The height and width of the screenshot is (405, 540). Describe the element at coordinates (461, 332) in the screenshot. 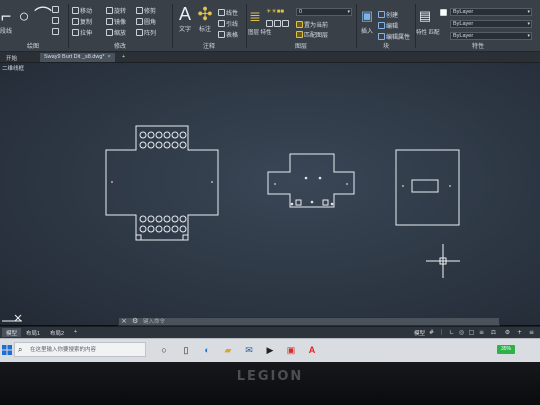

I see `polar-icon: ◎` at that location.